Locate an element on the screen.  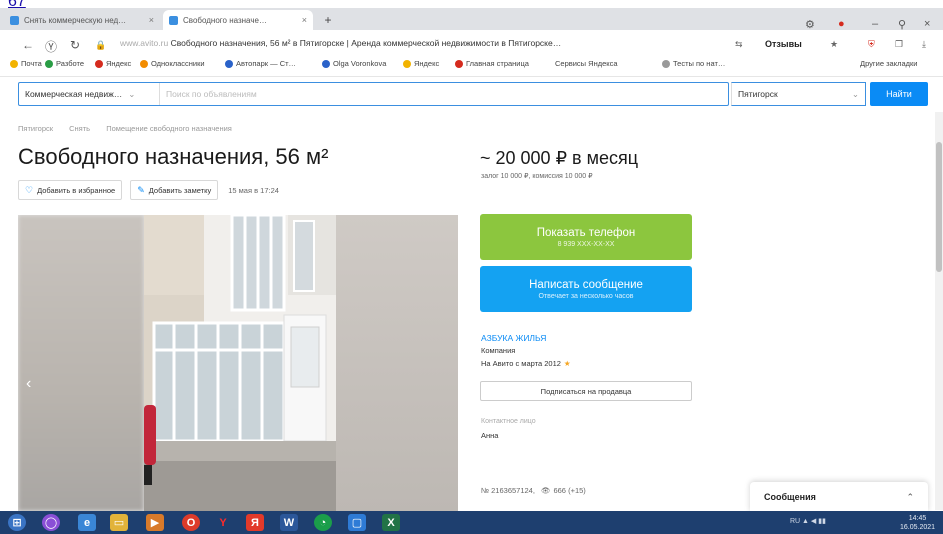
phone-masked: 8 939 XXX-XX-XX is located at coordinates (586, 244).